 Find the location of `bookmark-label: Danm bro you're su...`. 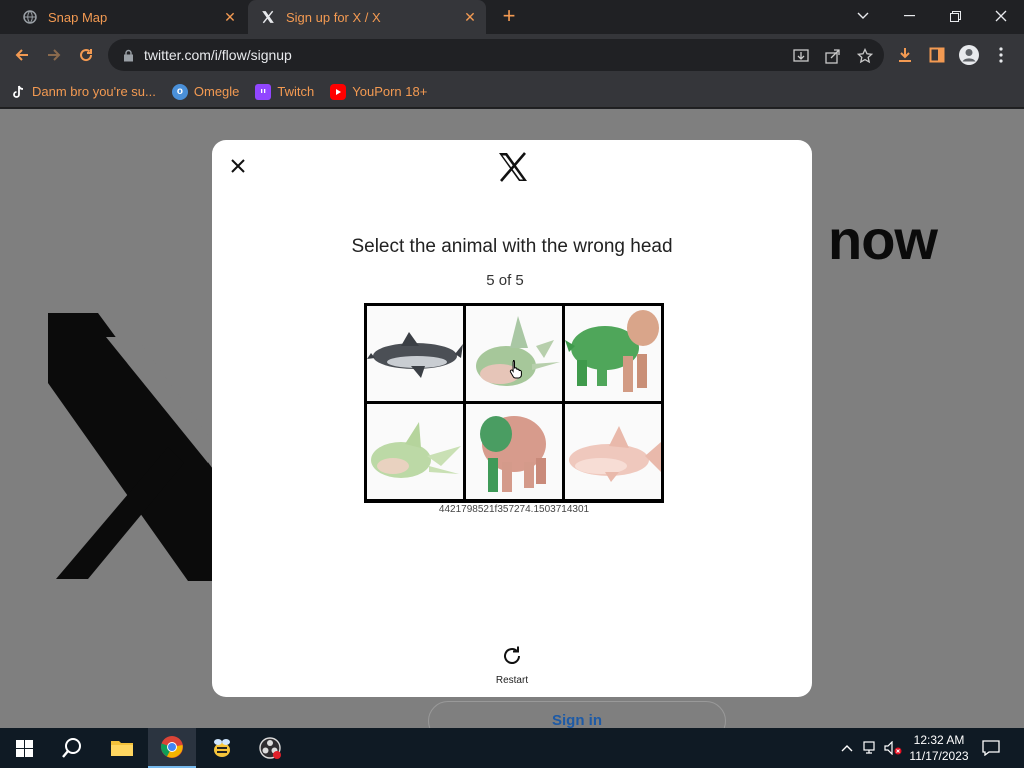

bookmark-label: Danm bro you're su... is located at coordinates (94, 91).